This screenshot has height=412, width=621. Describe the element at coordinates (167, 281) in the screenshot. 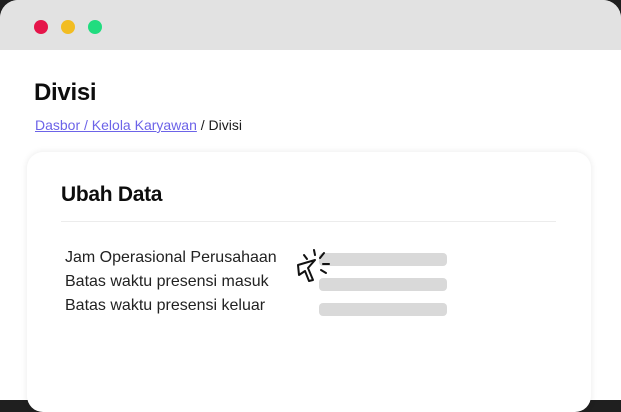

I see `field-label-checkin-deadline: Batas waktu presensi masuk` at that location.